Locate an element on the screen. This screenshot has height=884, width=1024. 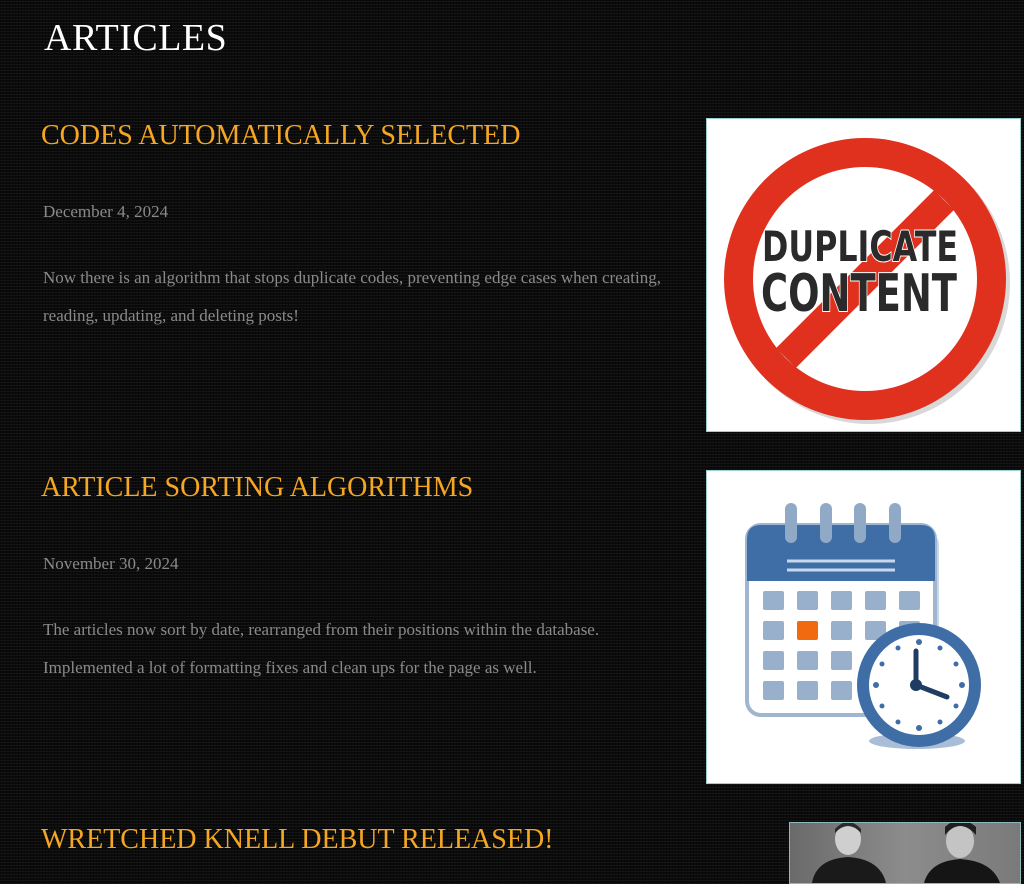
article-title: WRETCHED KNELL DEBUT RELEASED! is located at coordinates (297, 840).